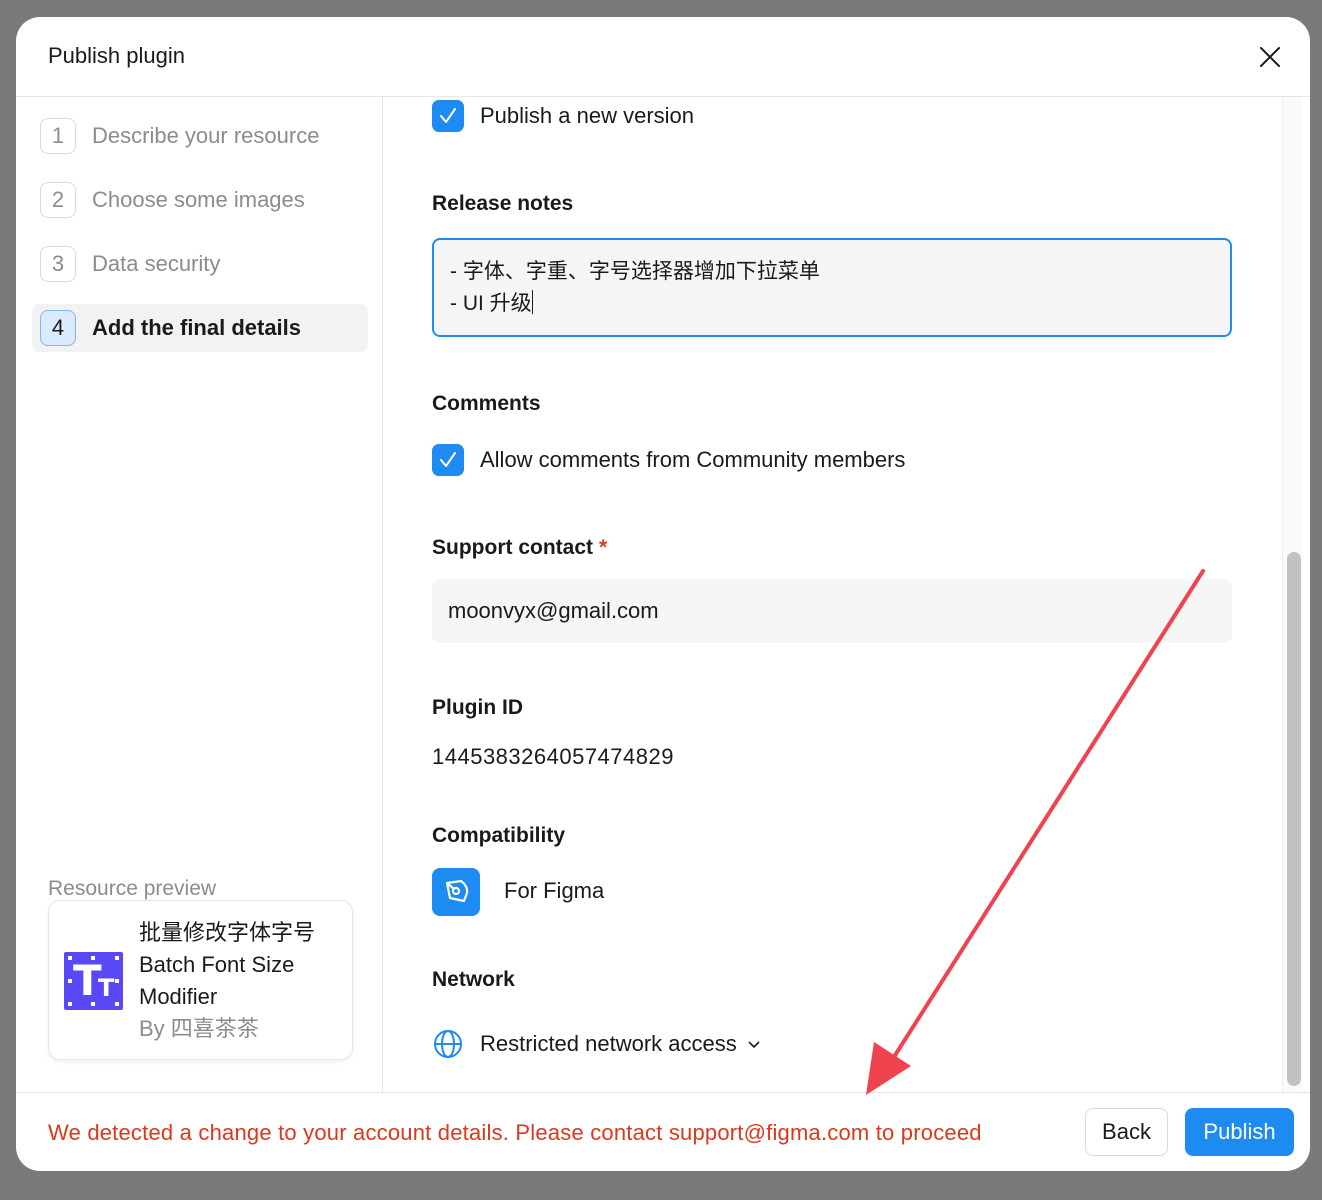 The width and height of the screenshot is (1322, 1200). I want to click on back-button: Back, so click(1126, 1132).